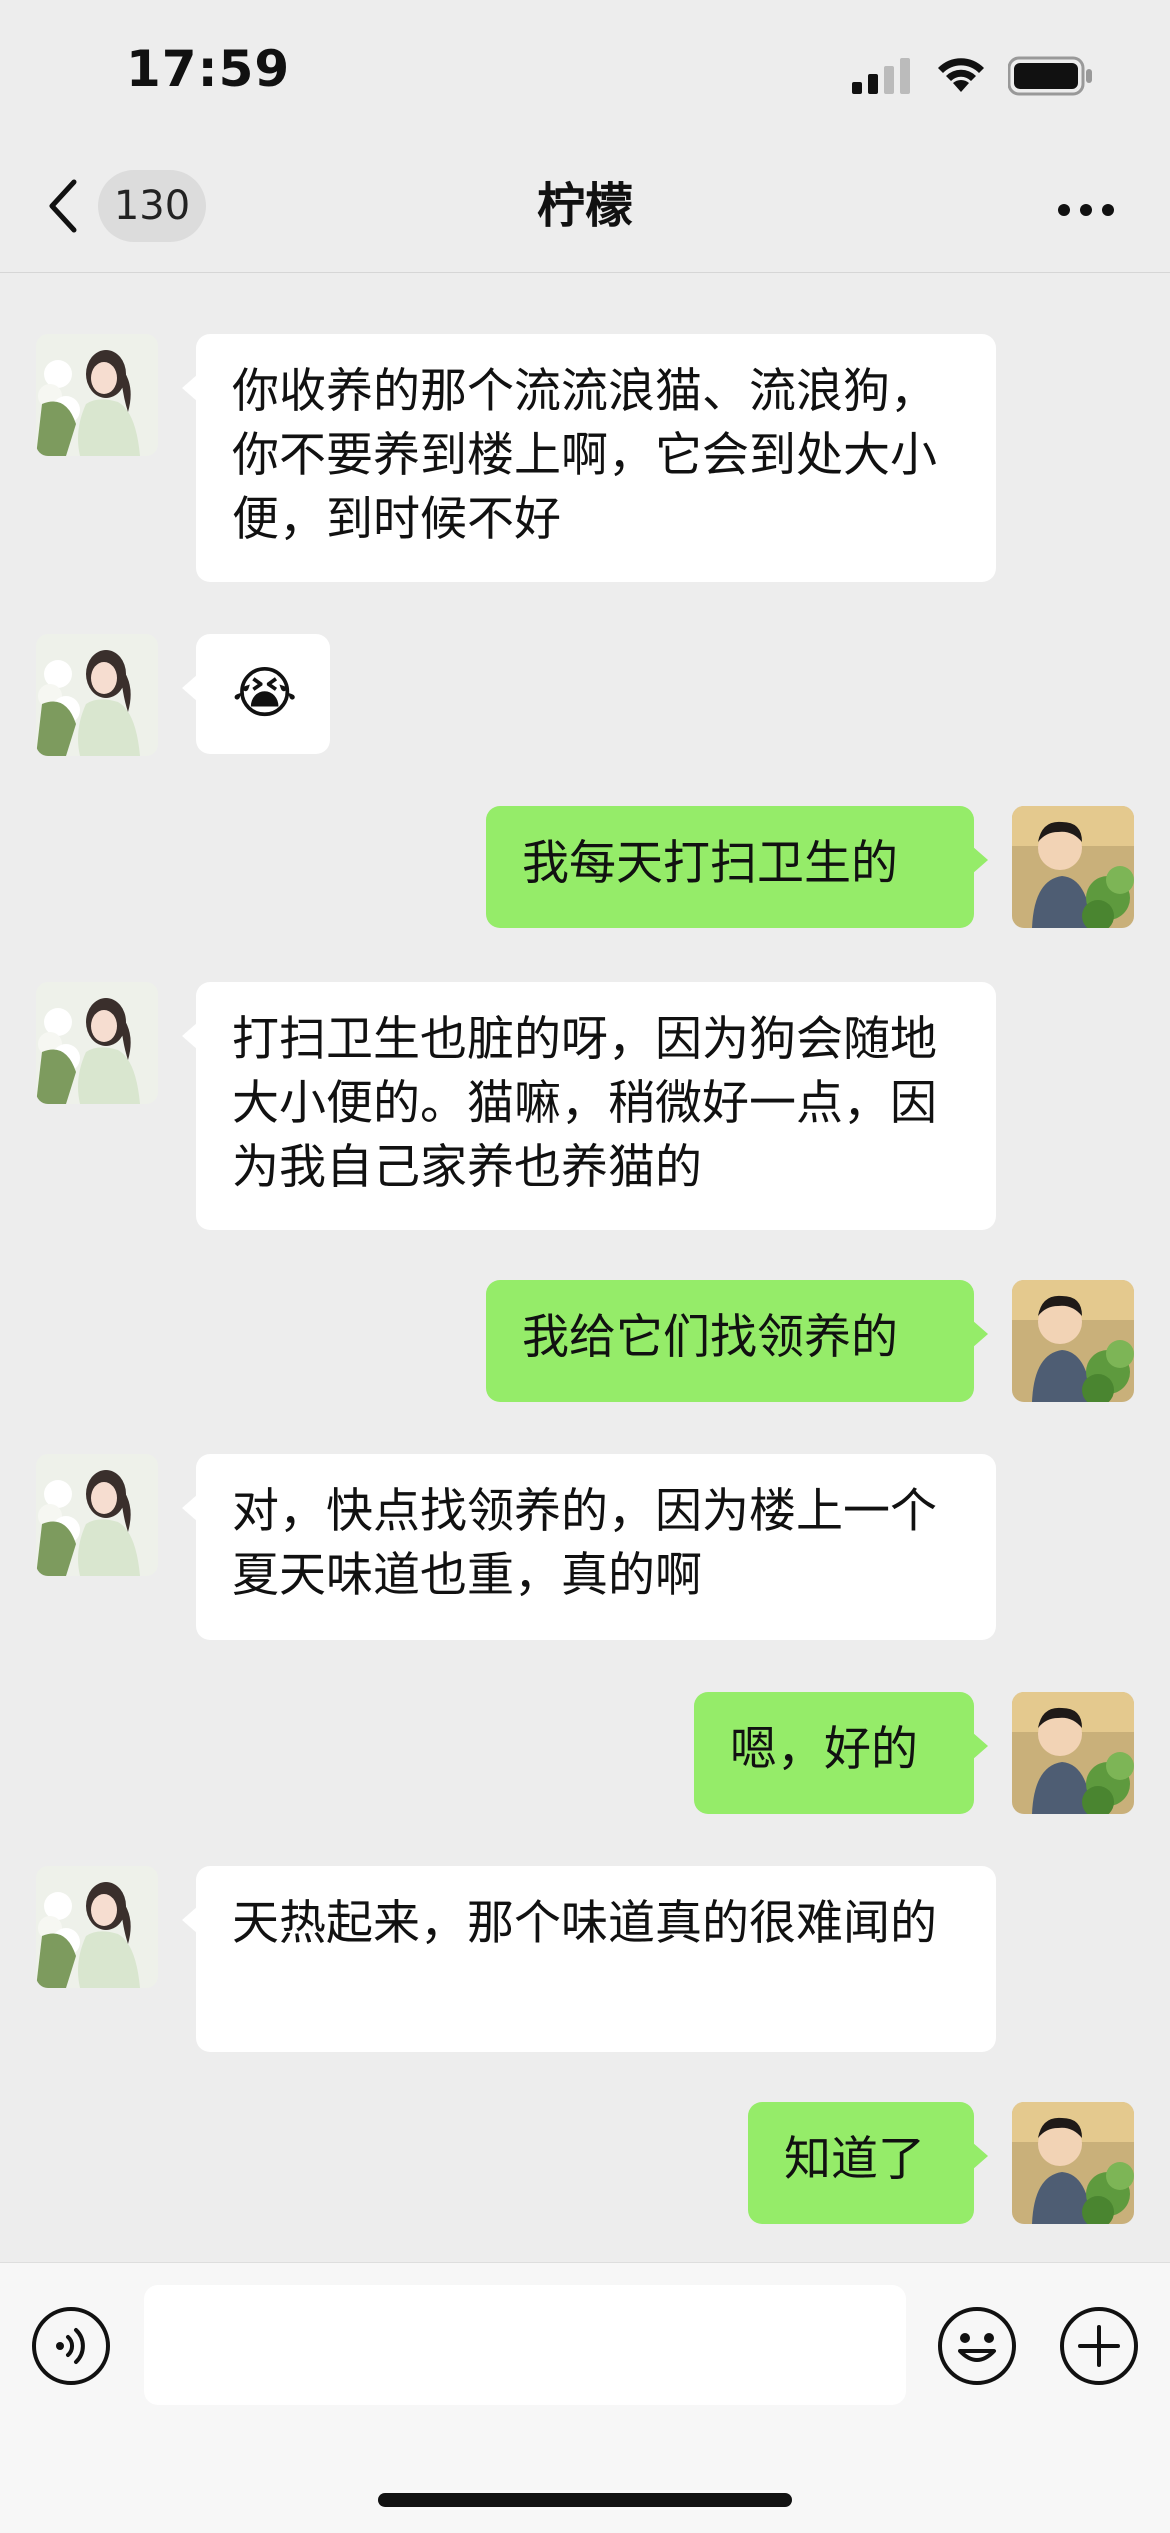 This screenshot has height=2533, width=1170. What do you see at coordinates (1099, 2346) in the screenshot?
I see `plus-icon` at bounding box center [1099, 2346].